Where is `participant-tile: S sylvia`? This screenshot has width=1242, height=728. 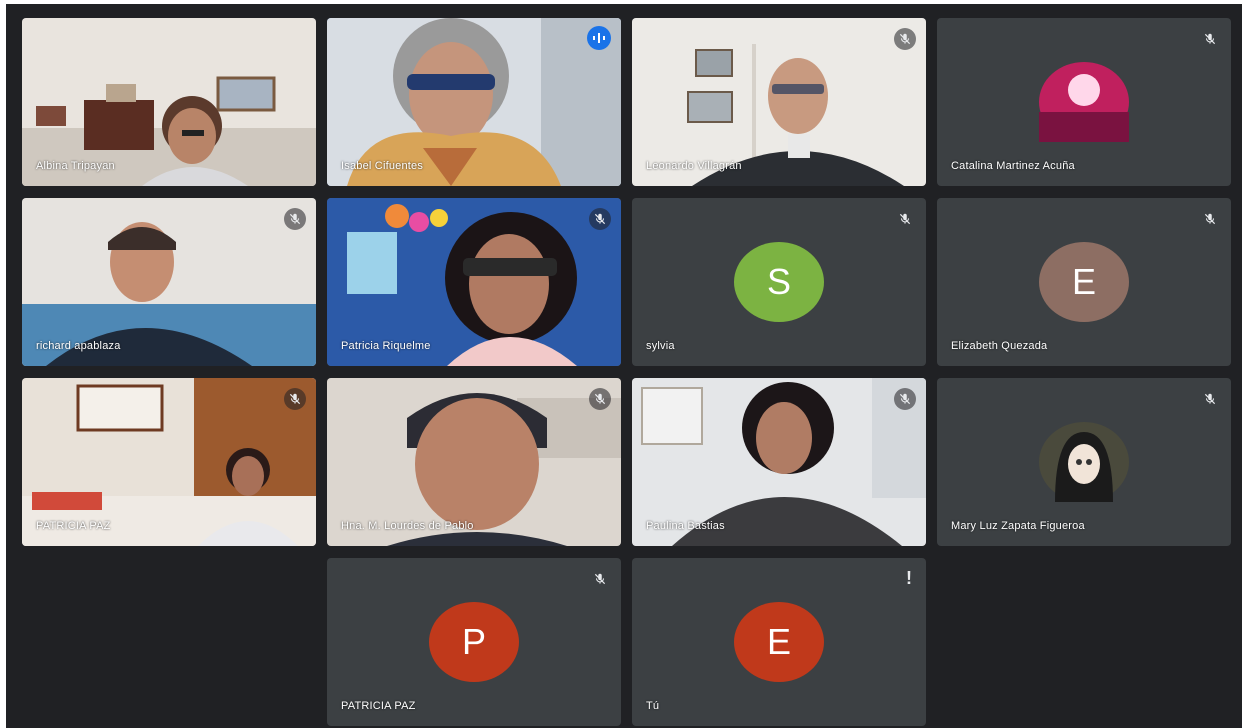 participant-tile: S sylvia is located at coordinates (779, 282).